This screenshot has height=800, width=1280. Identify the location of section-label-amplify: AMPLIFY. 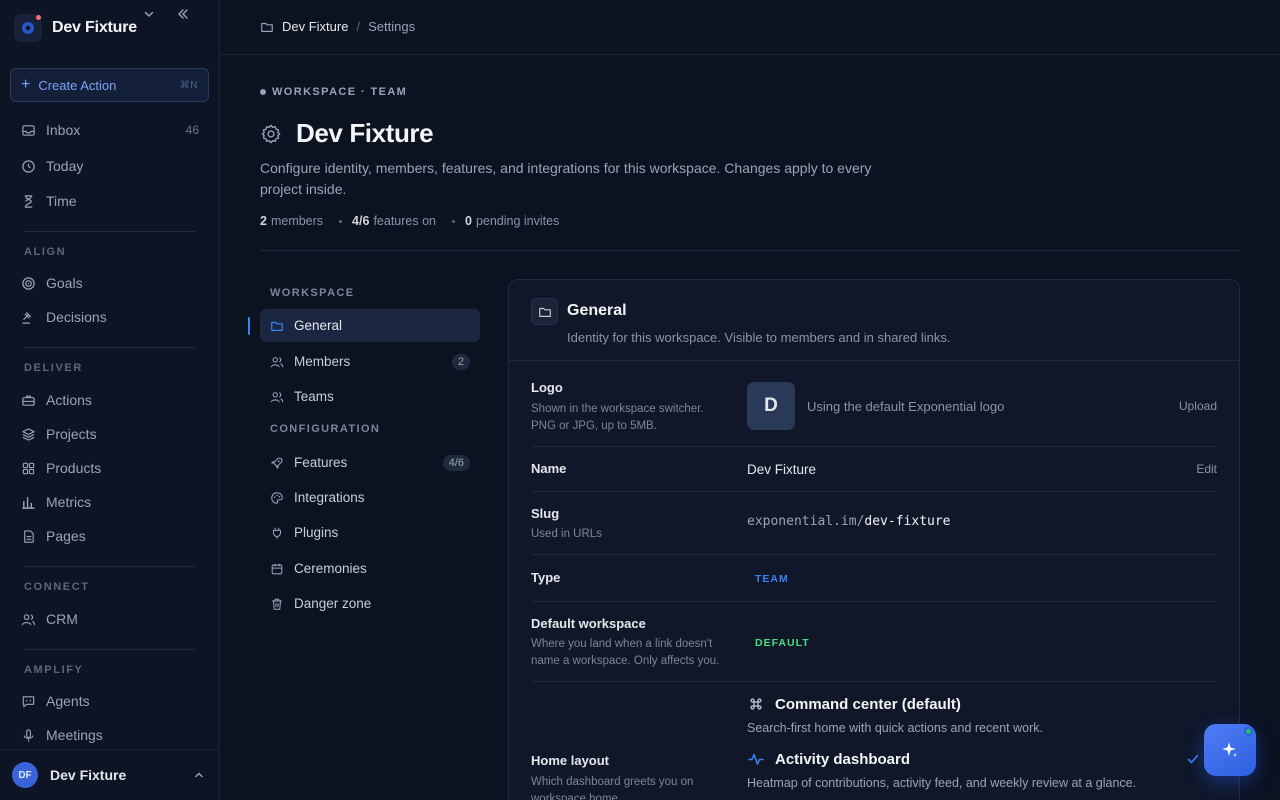
(54, 670).